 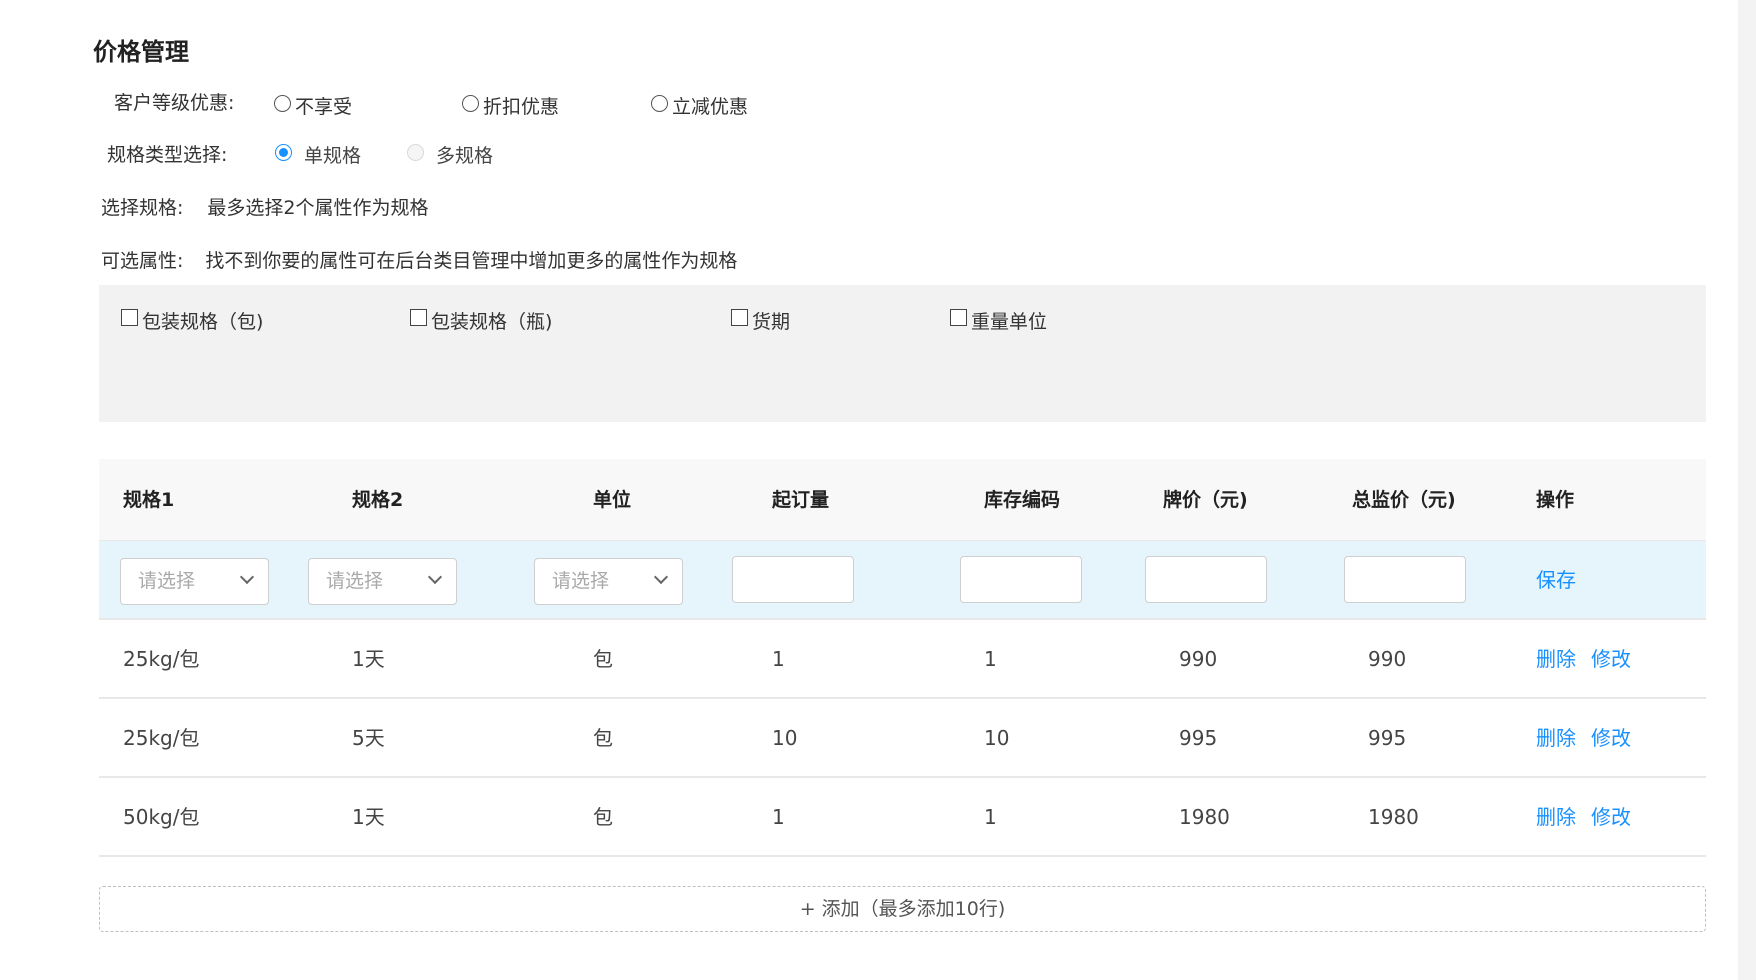 What do you see at coordinates (1404, 500) in the screenshot?
I see `header-director-price: 总监价（元)` at bounding box center [1404, 500].